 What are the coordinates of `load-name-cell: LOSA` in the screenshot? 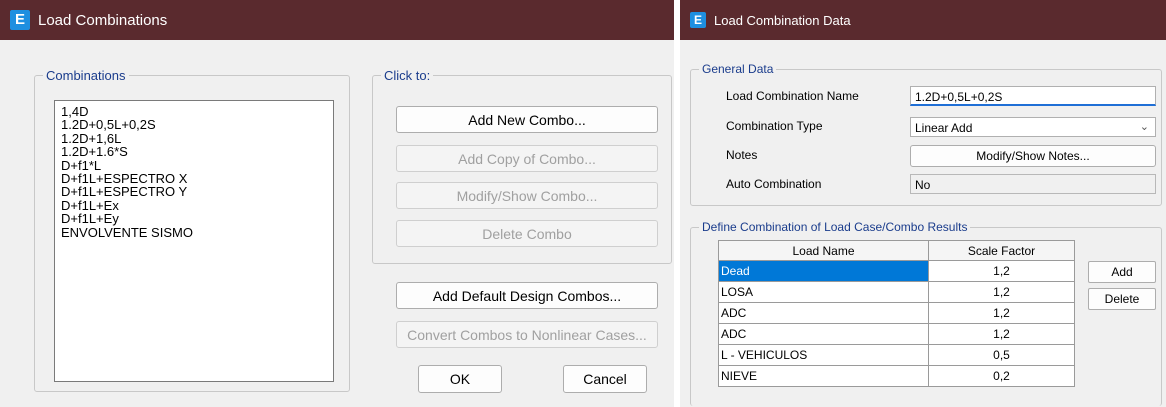 It's located at (823, 292).